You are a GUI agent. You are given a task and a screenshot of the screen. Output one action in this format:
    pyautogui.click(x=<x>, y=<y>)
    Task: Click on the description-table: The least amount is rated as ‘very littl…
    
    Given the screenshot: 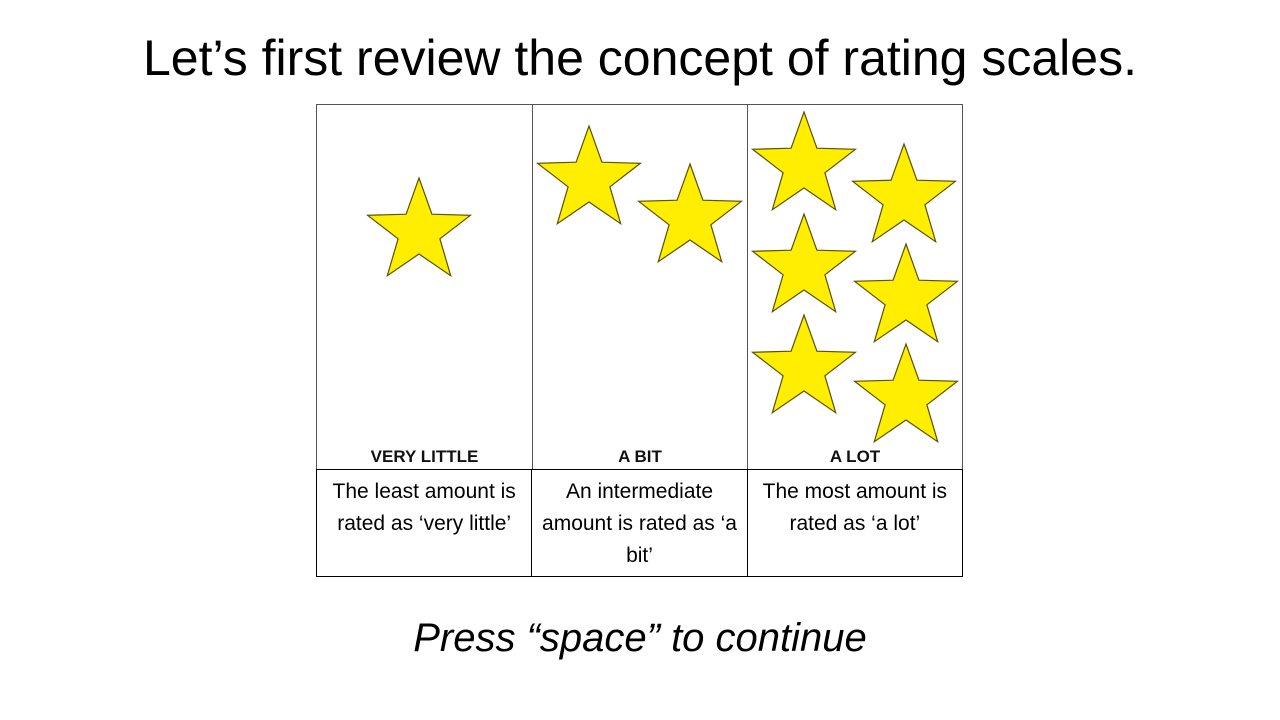 What is the action you would take?
    pyautogui.click(x=639, y=523)
    